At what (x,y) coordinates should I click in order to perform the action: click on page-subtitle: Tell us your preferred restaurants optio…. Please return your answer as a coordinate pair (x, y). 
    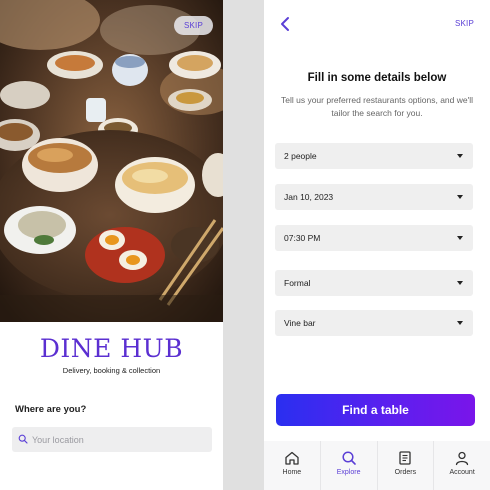
    Looking at the image, I should click on (377, 106).